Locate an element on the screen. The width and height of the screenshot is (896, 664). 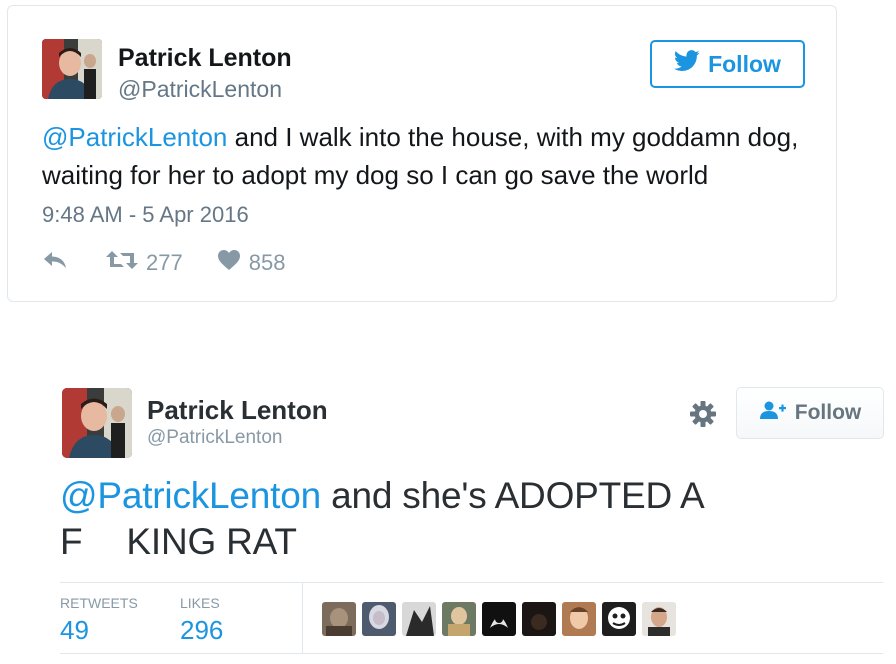
twitter-bird-icon is located at coordinates (686, 64).